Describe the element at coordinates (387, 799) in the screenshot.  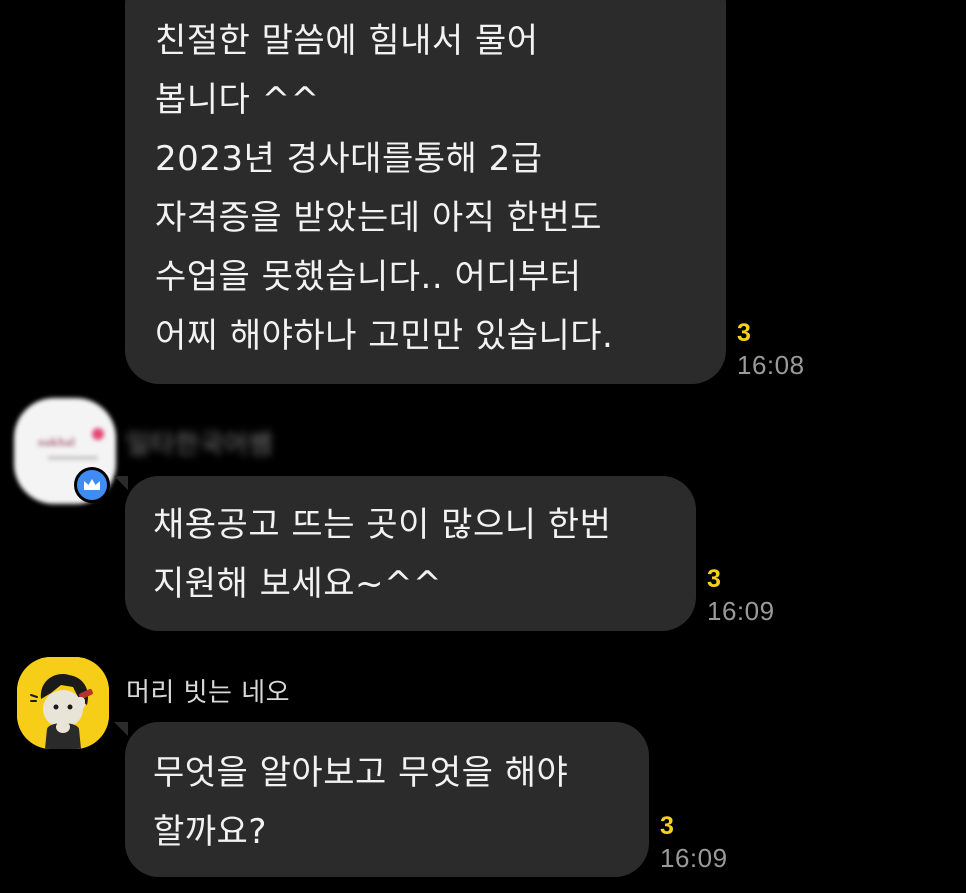
I see `message-bubble: 무엇을 알아보고 무엇을 해야 할까요?` at that location.